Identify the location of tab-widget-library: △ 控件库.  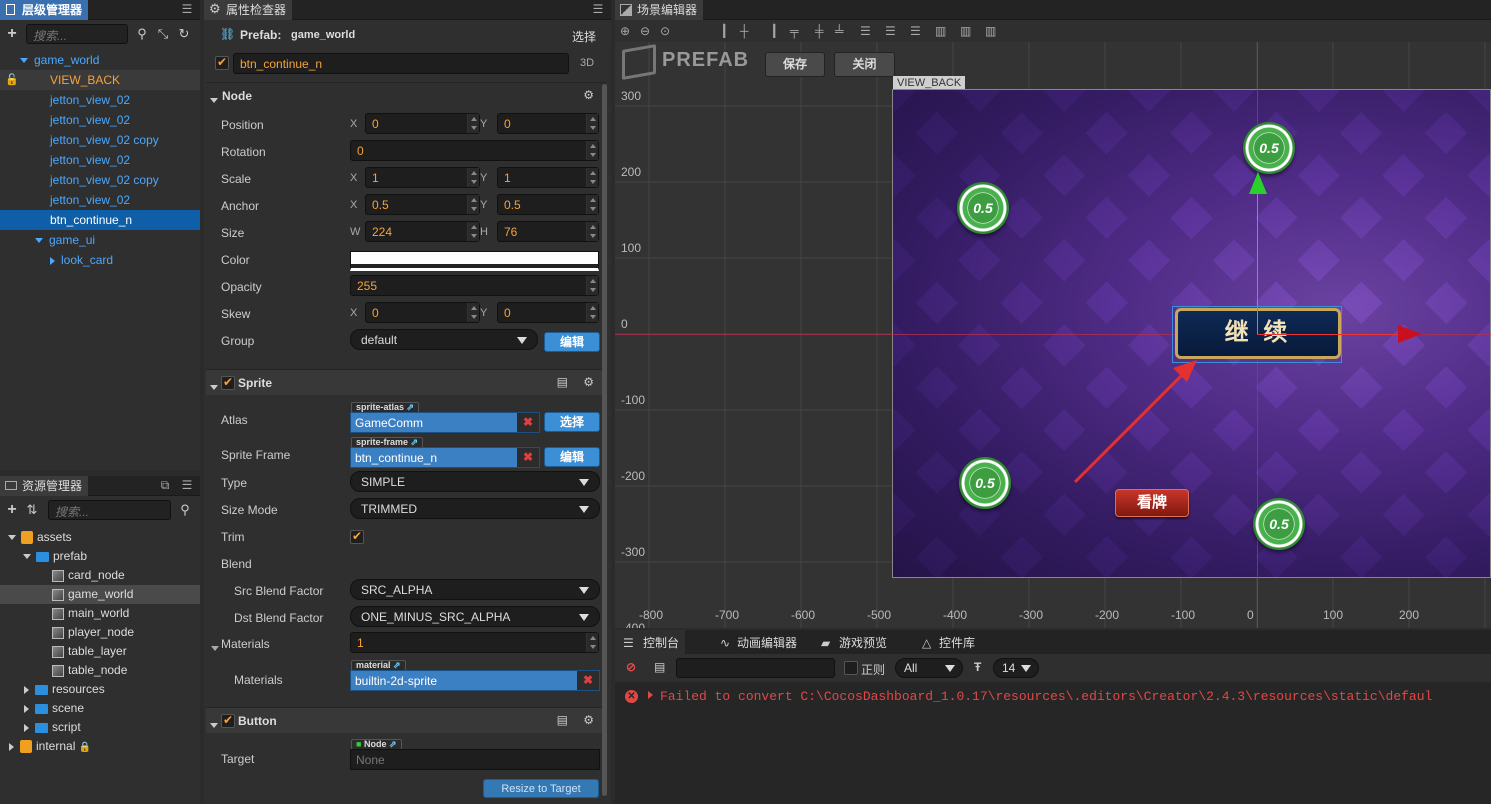
(949, 642).